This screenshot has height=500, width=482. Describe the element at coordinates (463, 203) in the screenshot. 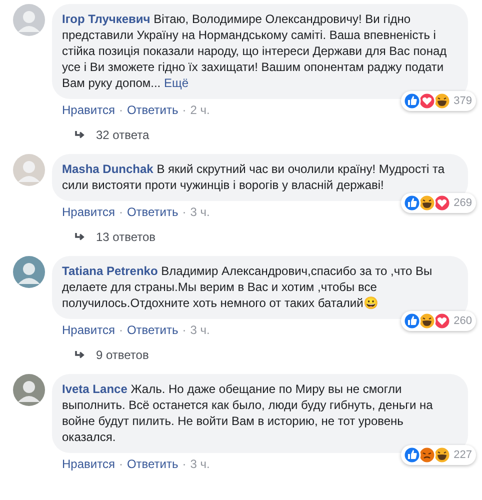

I see `reaction-count: 269` at that location.